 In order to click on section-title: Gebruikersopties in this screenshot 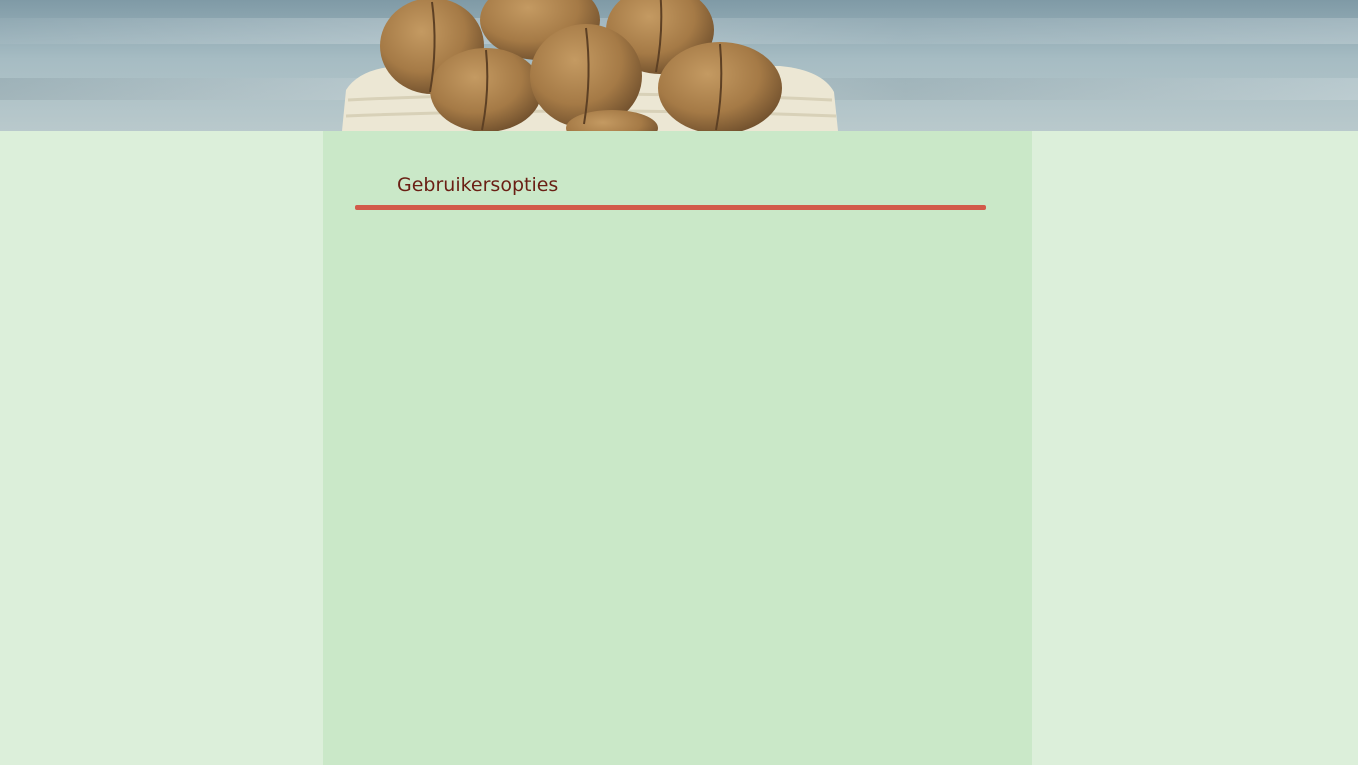, I will do `click(478, 185)`.